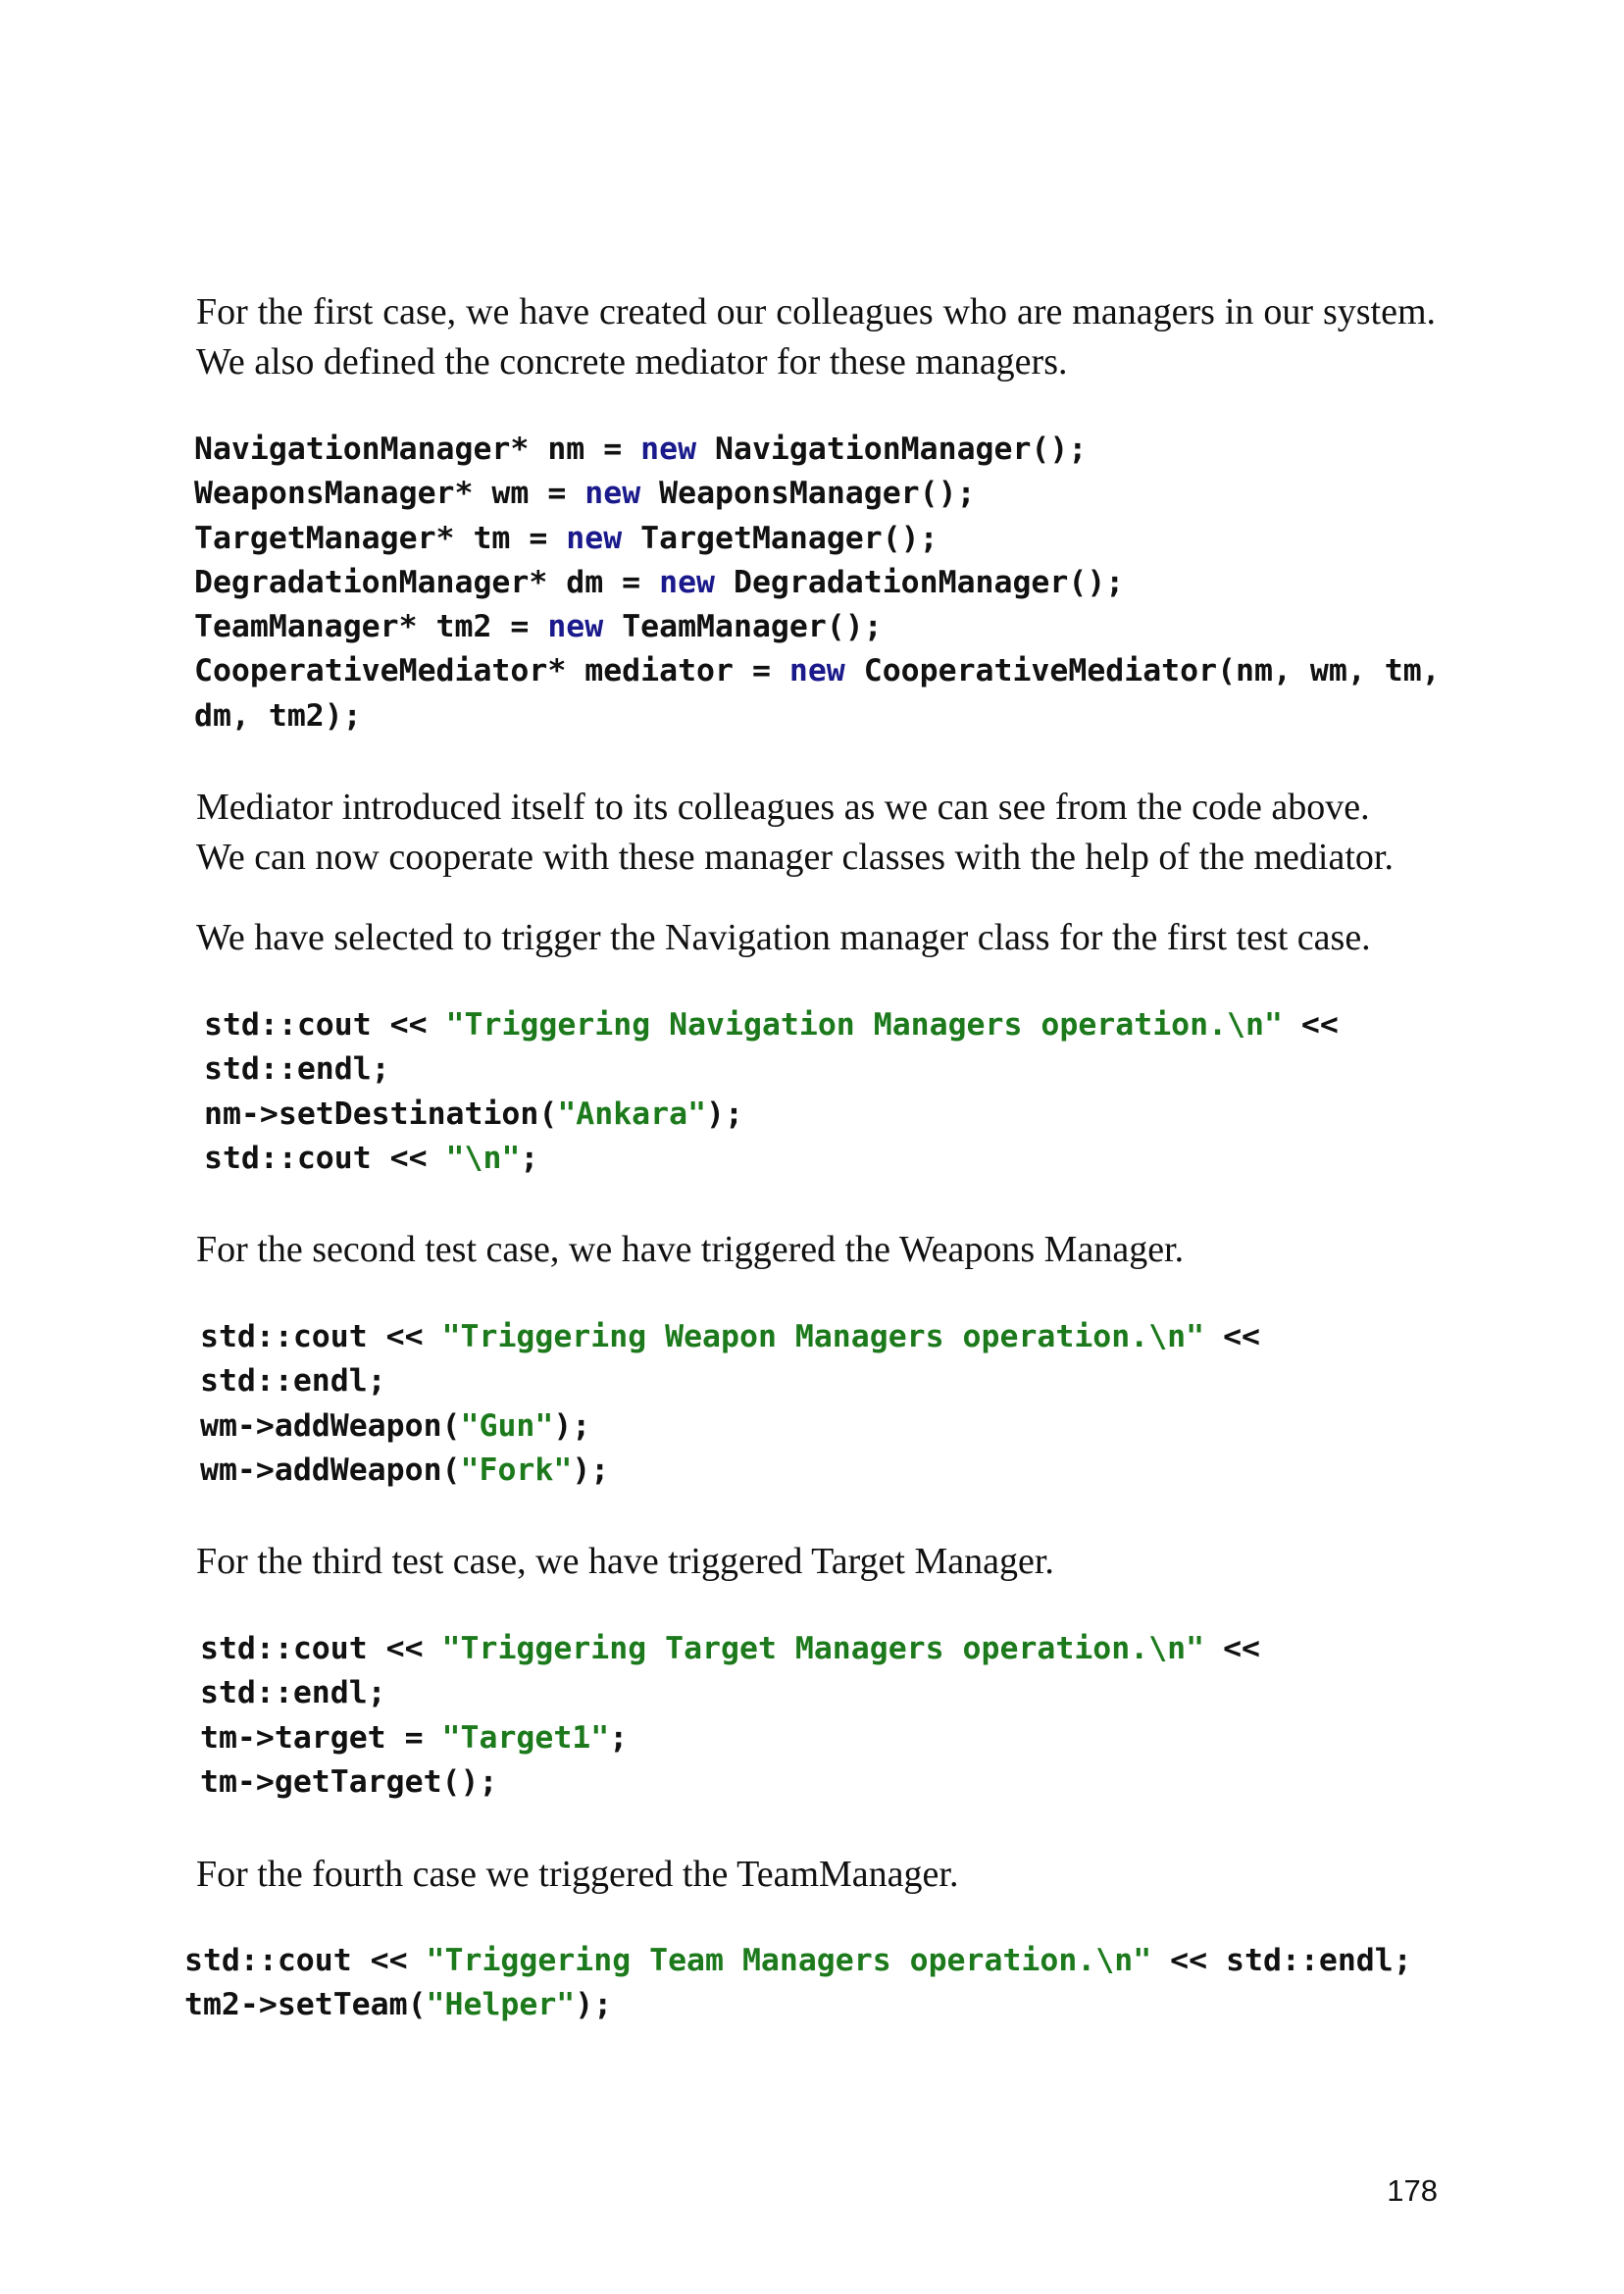 The height and width of the screenshot is (2294, 1624). Describe the element at coordinates (1412, 2190) in the screenshot. I see `page-number: 178` at that location.